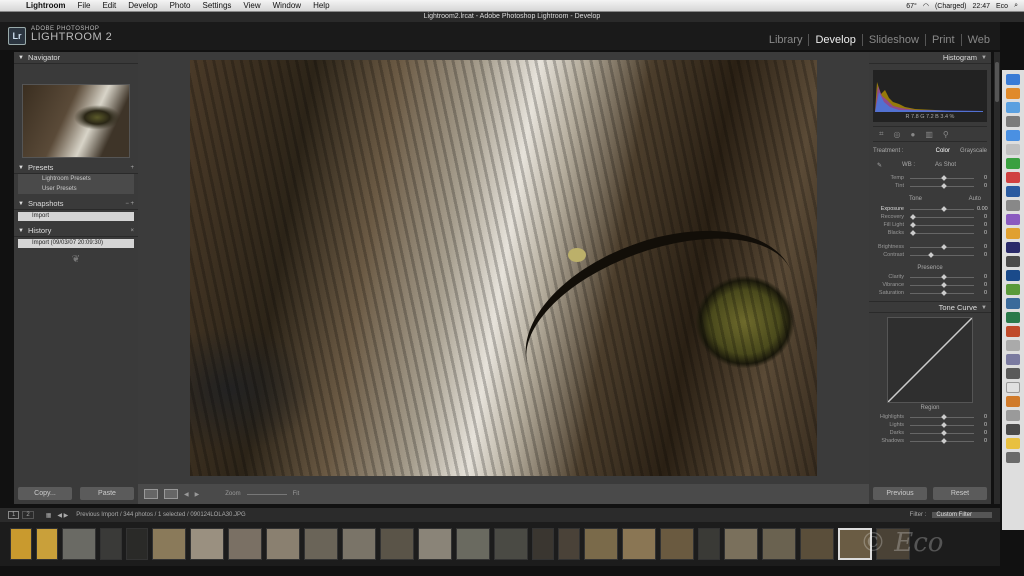 Image resolution: width=1024 pixels, height=576 pixels. What do you see at coordinates (1016, 6) in the screenshot?
I see `spotlight-icon: ⌕` at bounding box center [1016, 6].